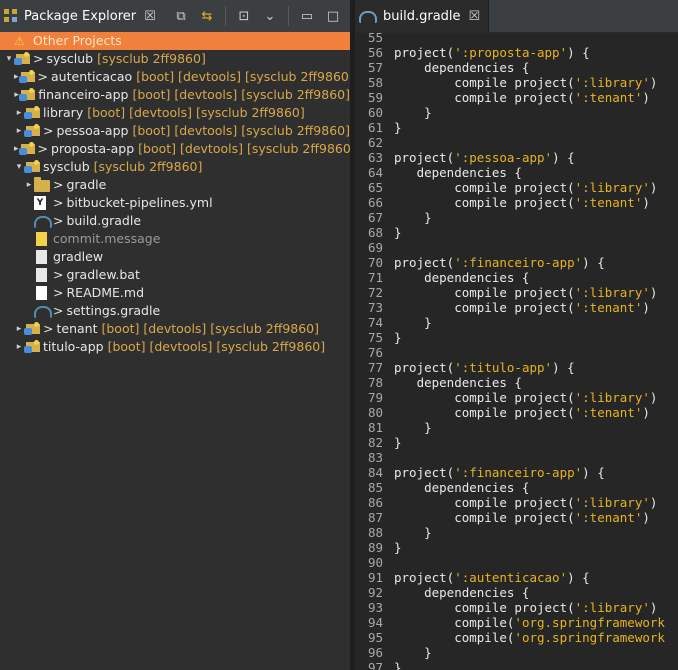  Describe the element at coordinates (516, 292) in the screenshot. I see `code-line: 72 compile project(':library')` at that location.